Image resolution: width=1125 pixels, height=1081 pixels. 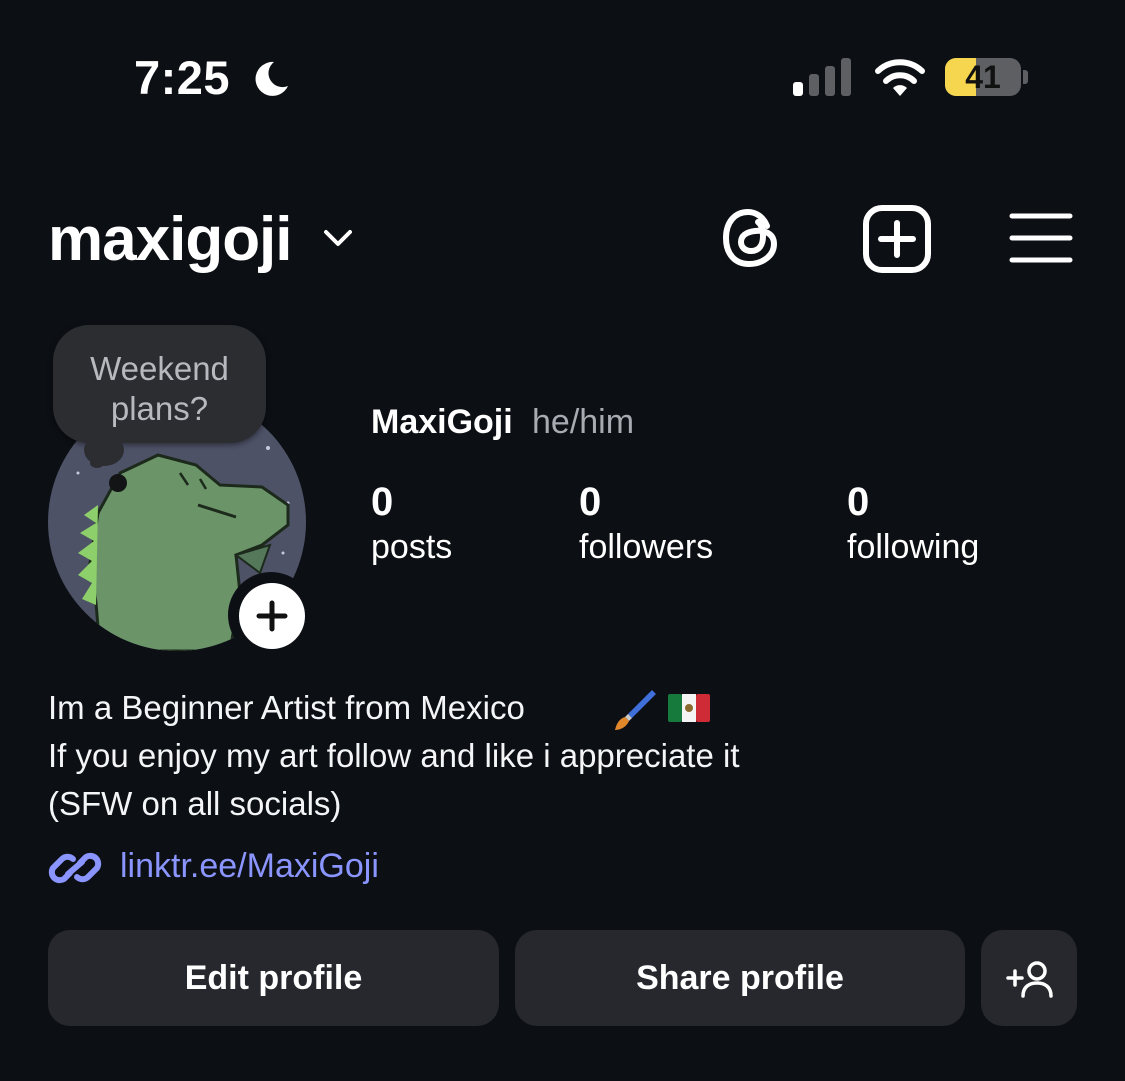 What do you see at coordinates (182, 77) in the screenshot?
I see `status-time: 7:25` at bounding box center [182, 77].